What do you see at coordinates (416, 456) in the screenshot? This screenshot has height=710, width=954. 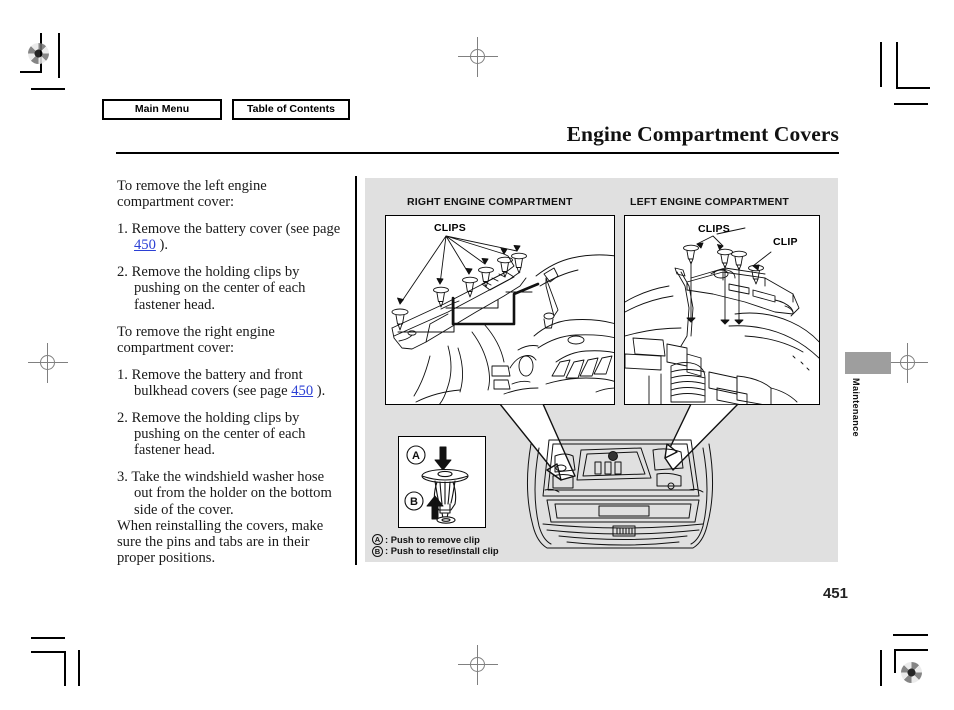 I see `clip-marker-a: A` at bounding box center [416, 456].